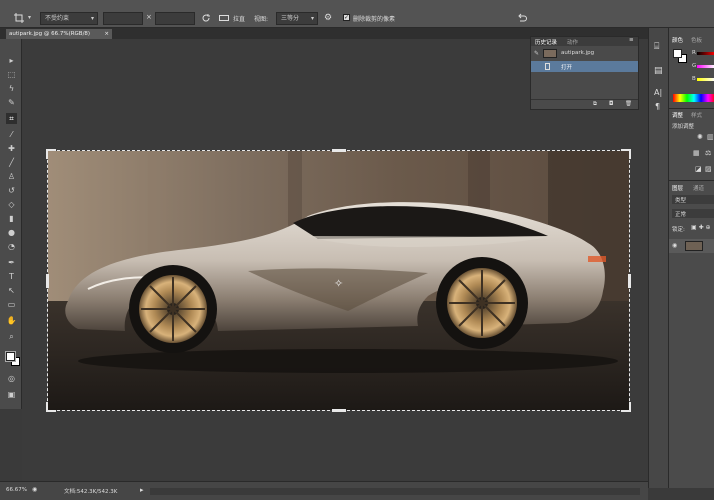 Image resolution: width=714 pixels, height=500 pixels. I want to click on document-tab: autipark.jpg @ 66.7%(RGB/8) ×, so click(59, 34).